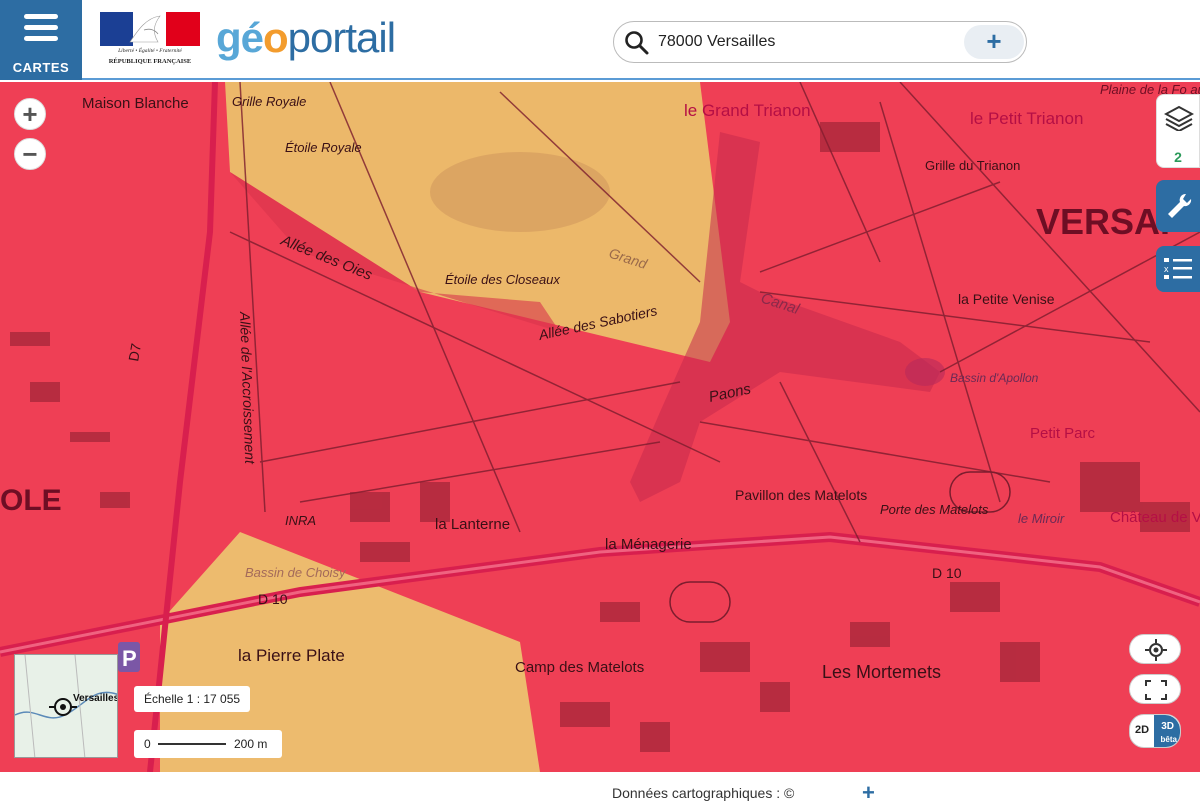 The image size is (1200, 810). I want to click on scale-ratio: Échelle 1 : 17 055, so click(192, 699).